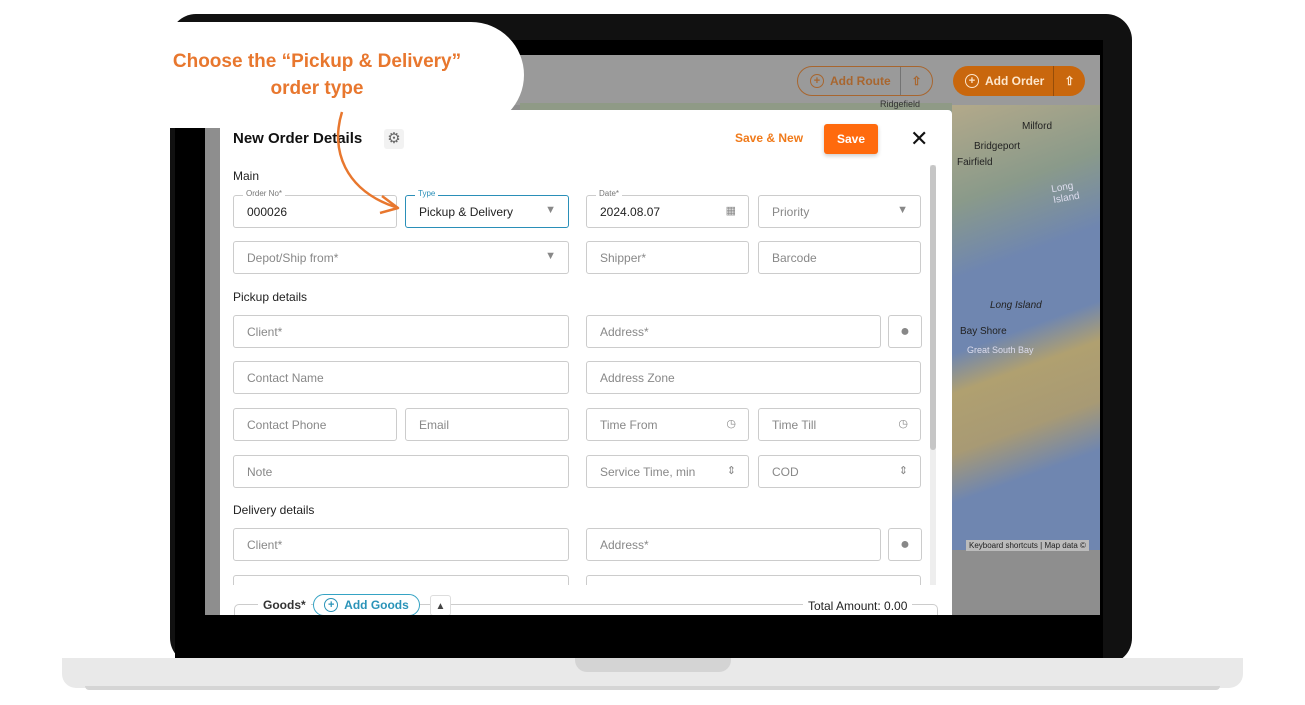  What do you see at coordinates (401, 544) in the screenshot?
I see `delivery-client-field: Client*` at bounding box center [401, 544].